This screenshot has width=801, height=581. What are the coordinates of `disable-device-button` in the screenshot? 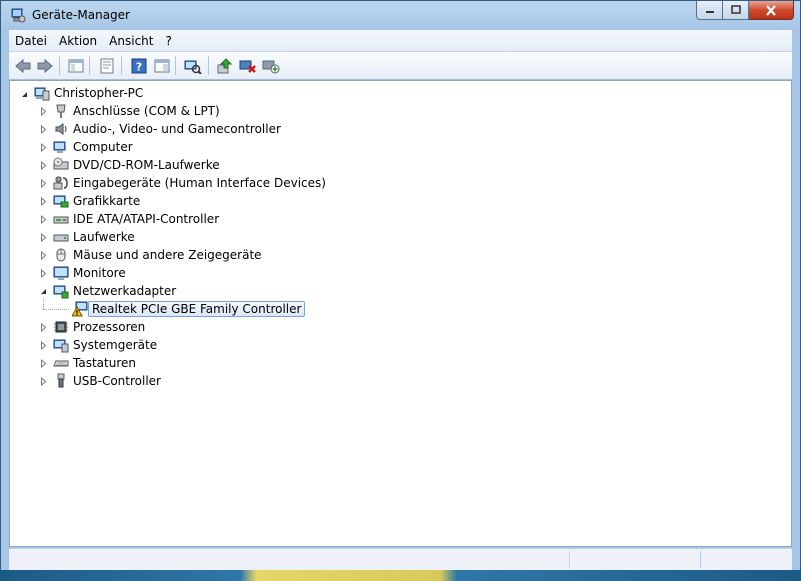 It's located at (247, 65).